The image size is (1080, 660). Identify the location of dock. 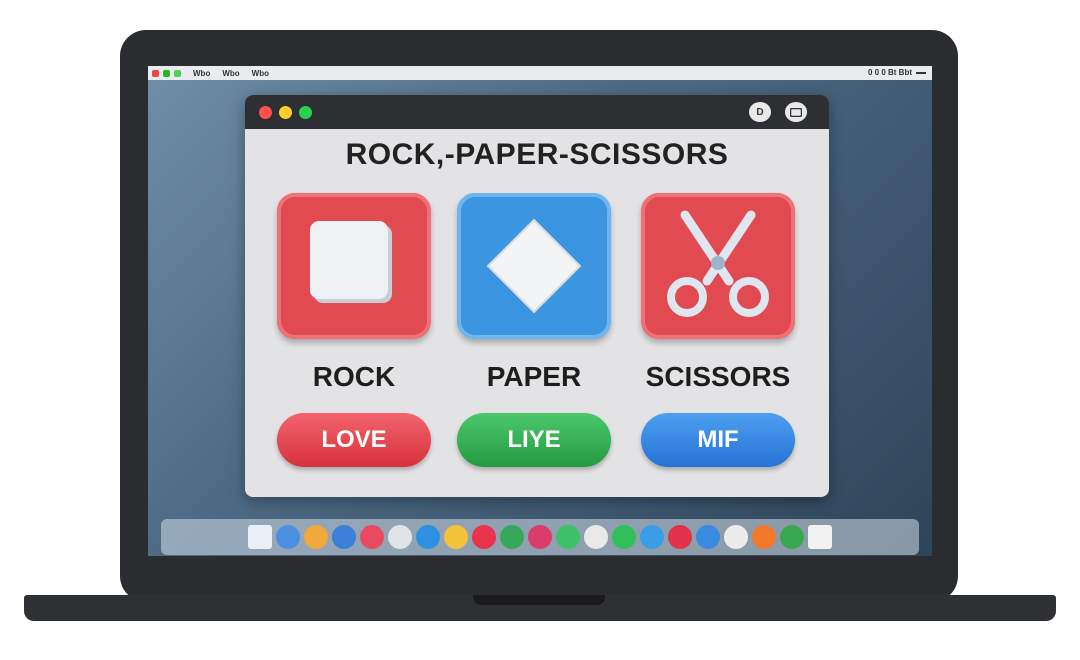
(540, 537).